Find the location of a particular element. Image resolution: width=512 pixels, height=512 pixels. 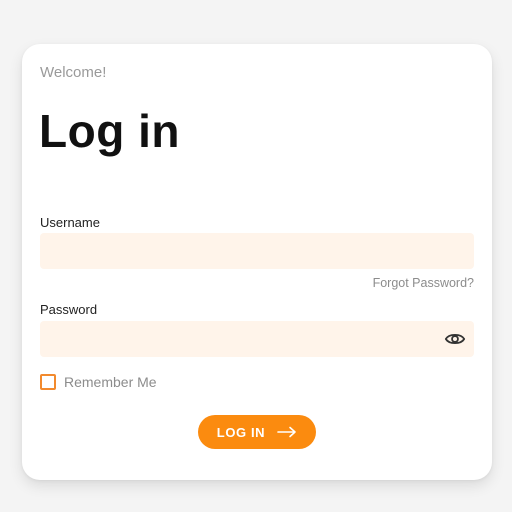

password-field is located at coordinates (257, 339).